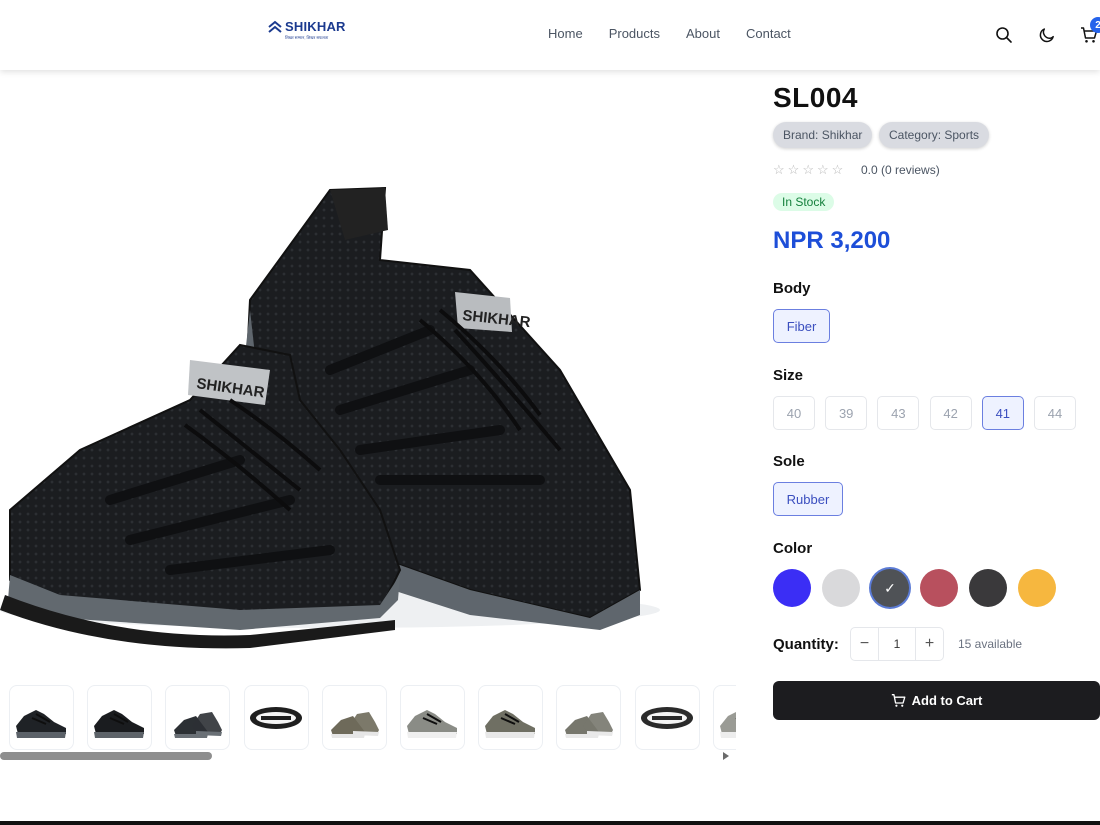 The image size is (1100, 825). Describe the element at coordinates (864, 644) in the screenshot. I see `quantity-decrease-button: −` at that location.